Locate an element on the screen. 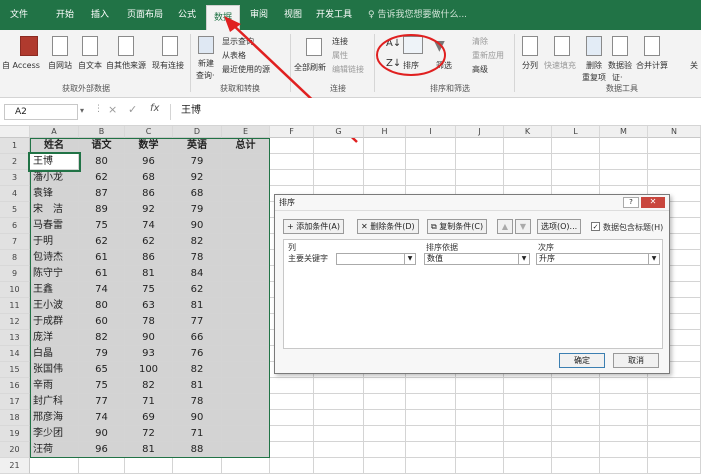 The width and height of the screenshot is (701, 474). column-header: M is located at coordinates (624, 132).